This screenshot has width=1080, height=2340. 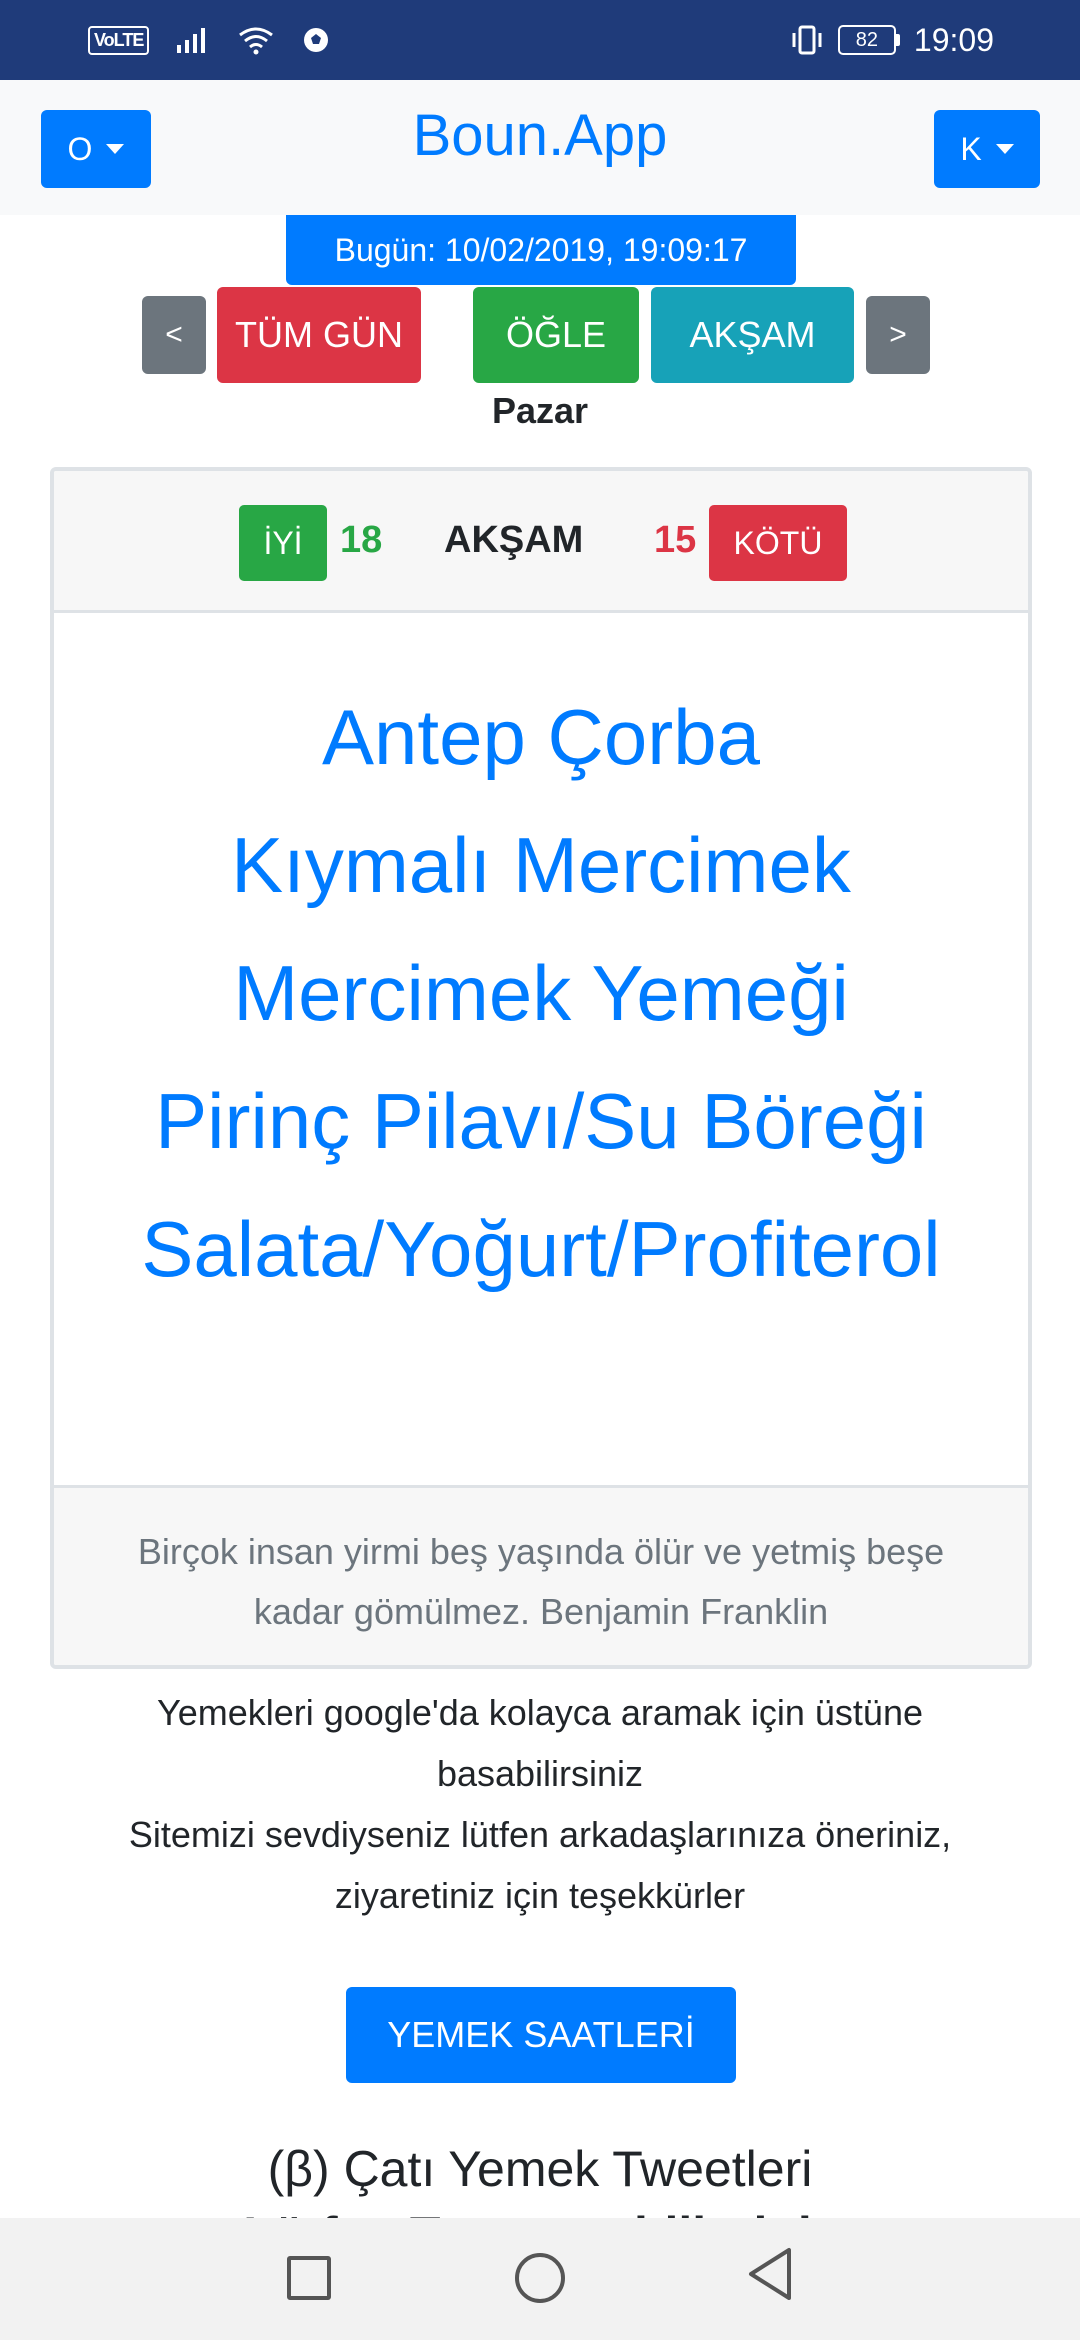 What do you see at coordinates (514, 540) in the screenshot?
I see `meal-title: AKŞAM` at bounding box center [514, 540].